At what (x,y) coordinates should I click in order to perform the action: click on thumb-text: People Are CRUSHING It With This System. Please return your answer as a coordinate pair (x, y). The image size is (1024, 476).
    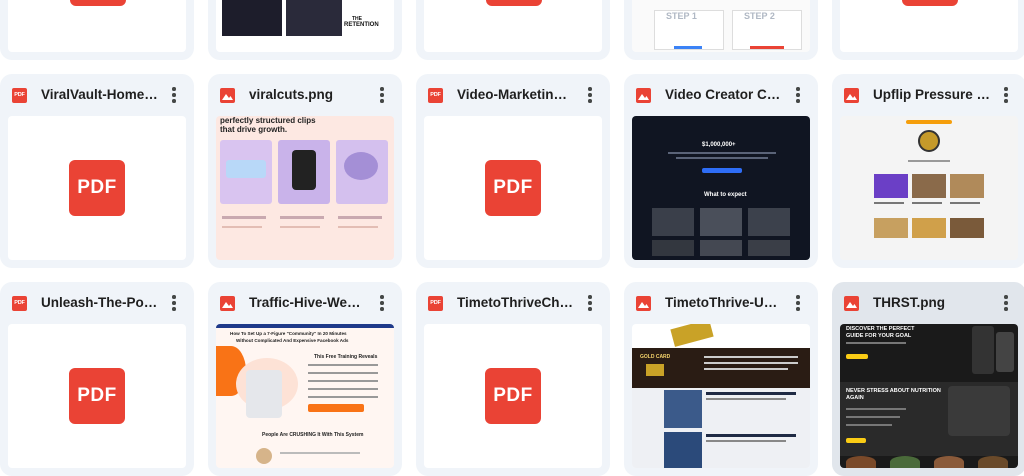
    Looking at the image, I should click on (313, 435).